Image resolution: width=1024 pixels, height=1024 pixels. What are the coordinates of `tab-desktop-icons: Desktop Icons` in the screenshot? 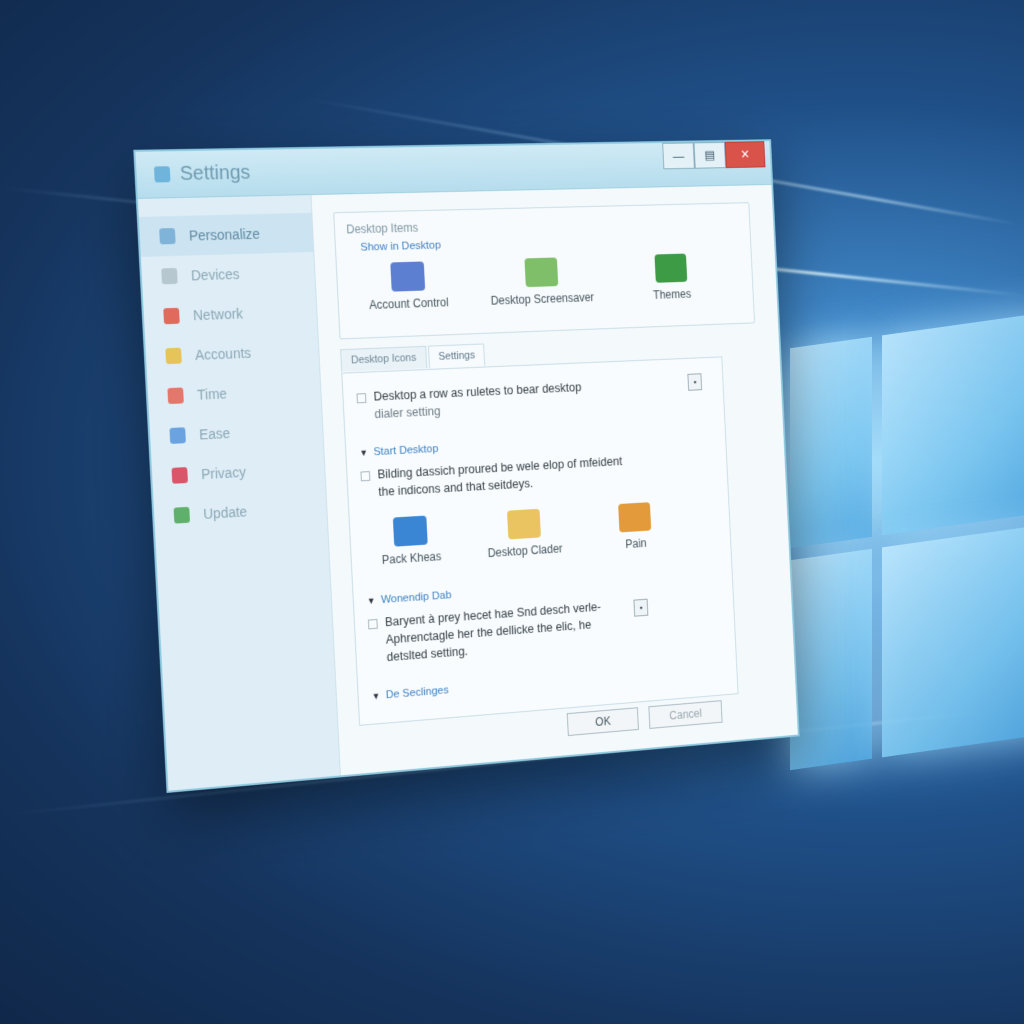 It's located at (383, 359).